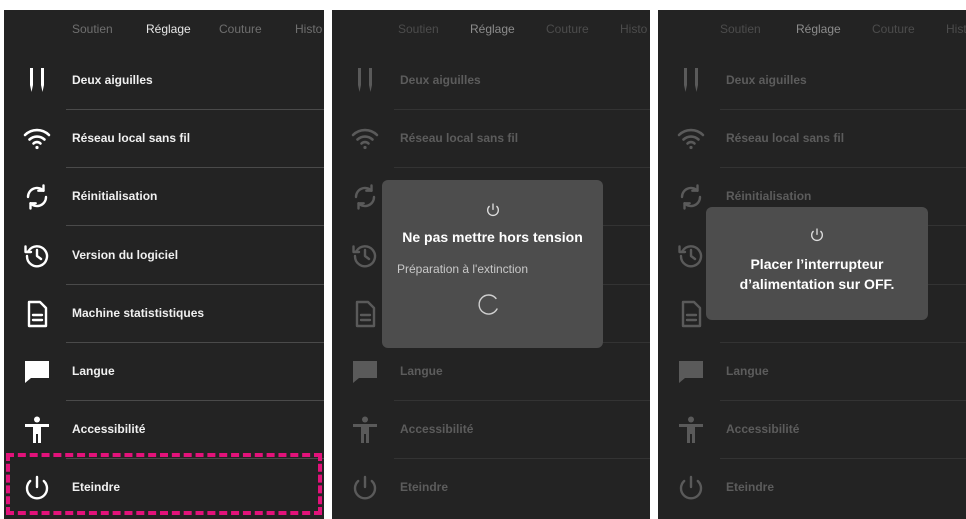 This screenshot has height=519, width=966. What do you see at coordinates (463, 269) in the screenshot?
I see `dialog-subtitle: Préparation à l'extinction` at bounding box center [463, 269].